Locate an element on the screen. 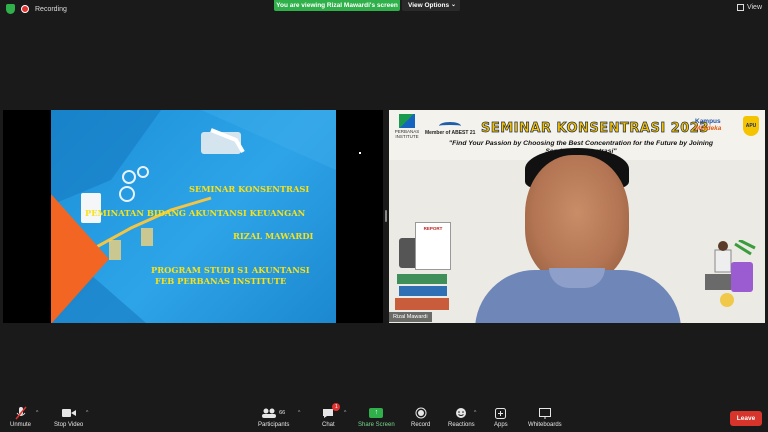 This screenshot has width=768, height=432. slide-line-2: PEMINATAN BIDANG AKUNTANSI KEUANGAN is located at coordinates (195, 213).